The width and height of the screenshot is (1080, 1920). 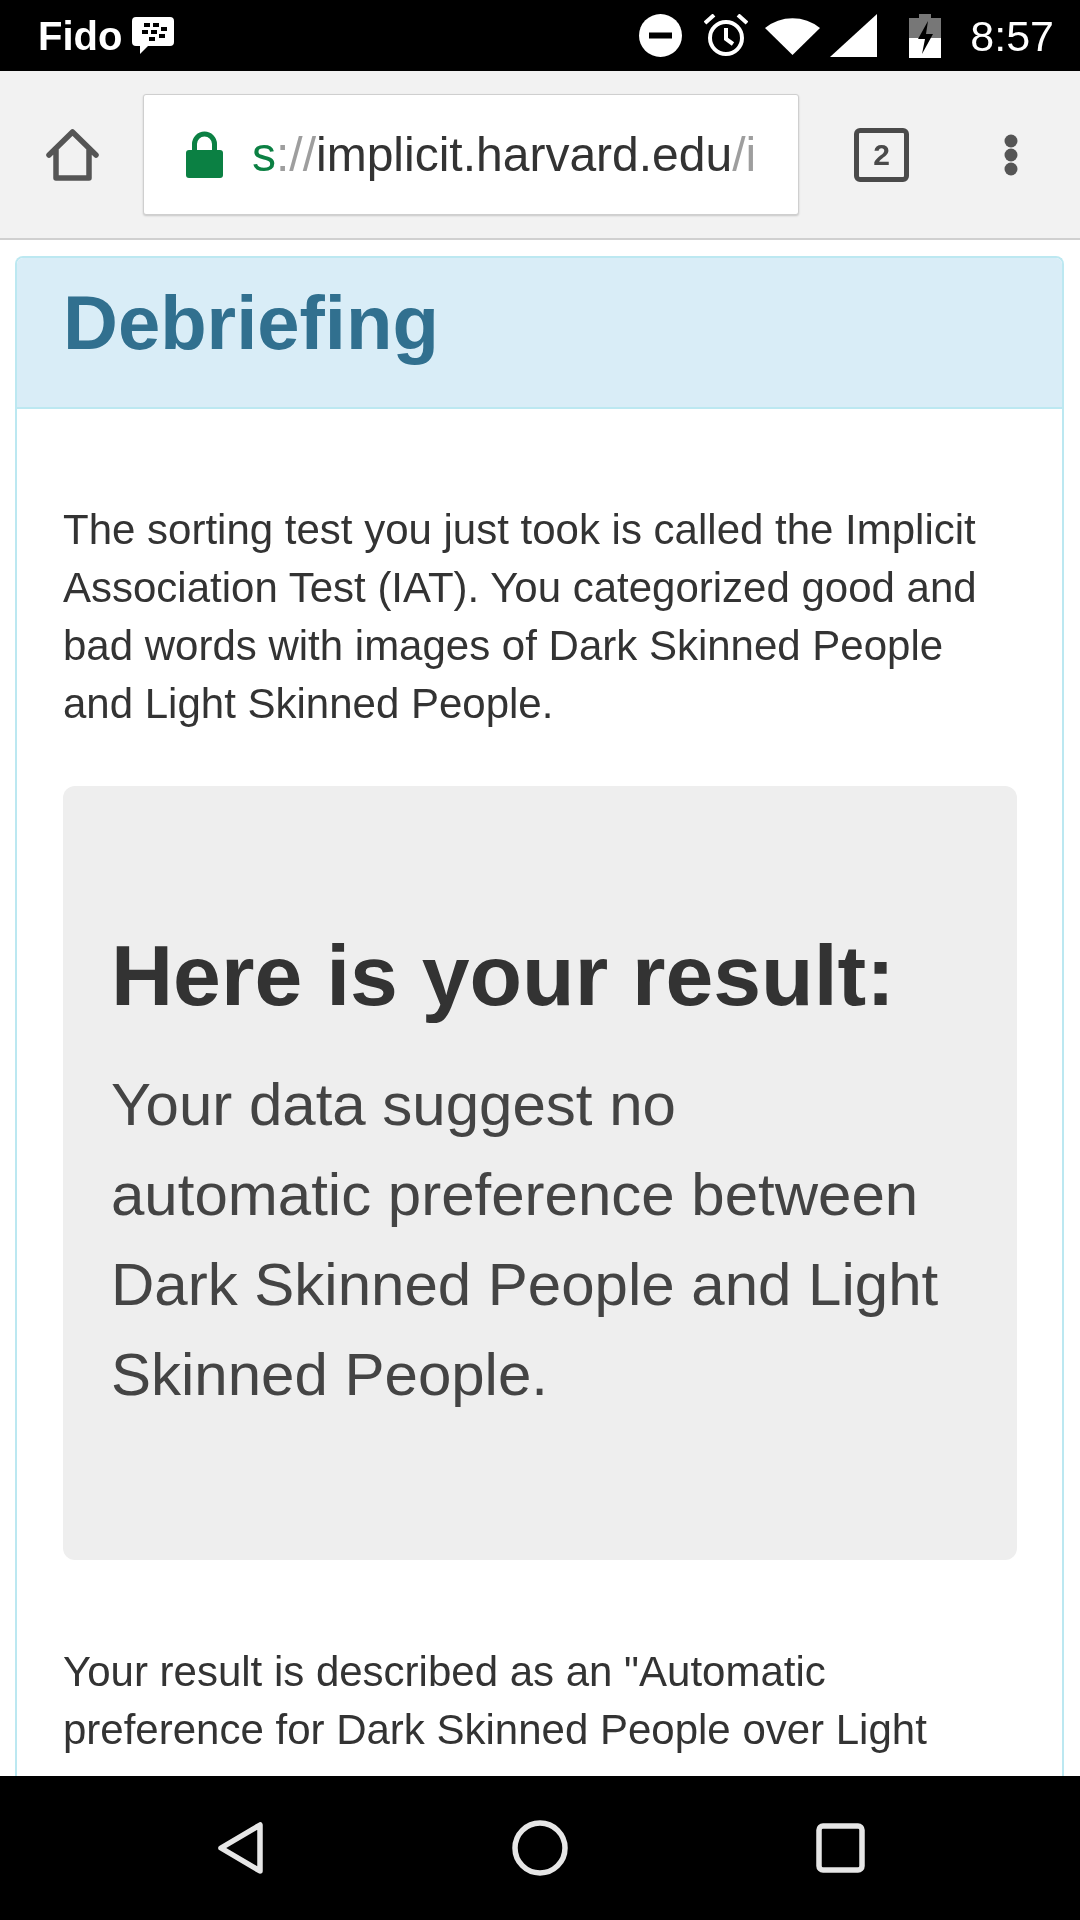 What do you see at coordinates (520, 617) in the screenshot?
I see `intro-paragraph: The sorting test you just took is called the Implicit Association Test (IAT). You categorized good and bad words with images of Dark Skinned People and Light Skinned People.` at bounding box center [520, 617].